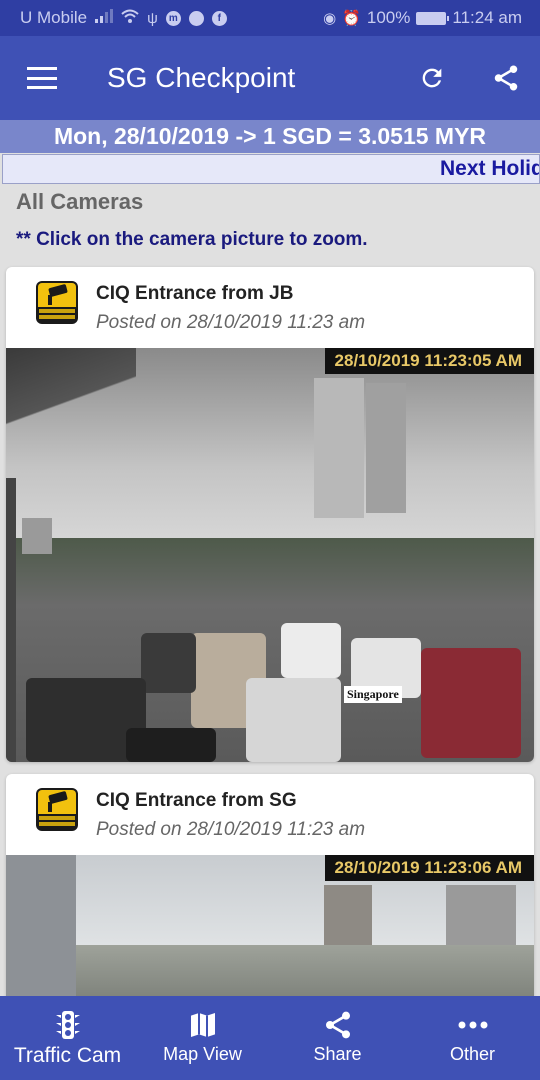 The width and height of the screenshot is (540, 1080). I want to click on app-bar: SG Checkpoint, so click(270, 78).